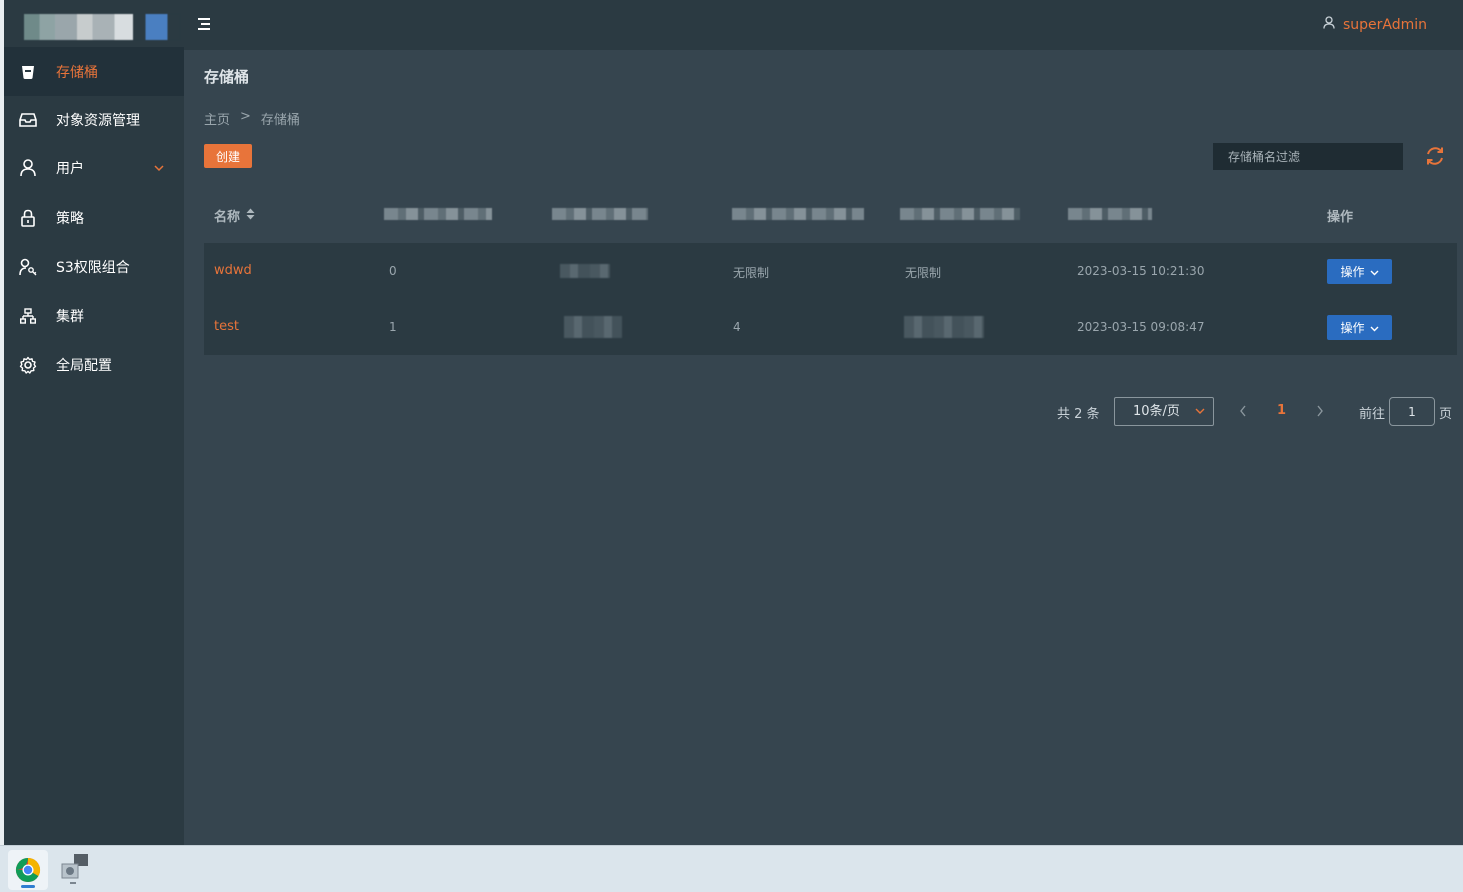  Describe the element at coordinates (94, 217) in the screenshot. I see `sidebar-item-policies: 策略` at that location.